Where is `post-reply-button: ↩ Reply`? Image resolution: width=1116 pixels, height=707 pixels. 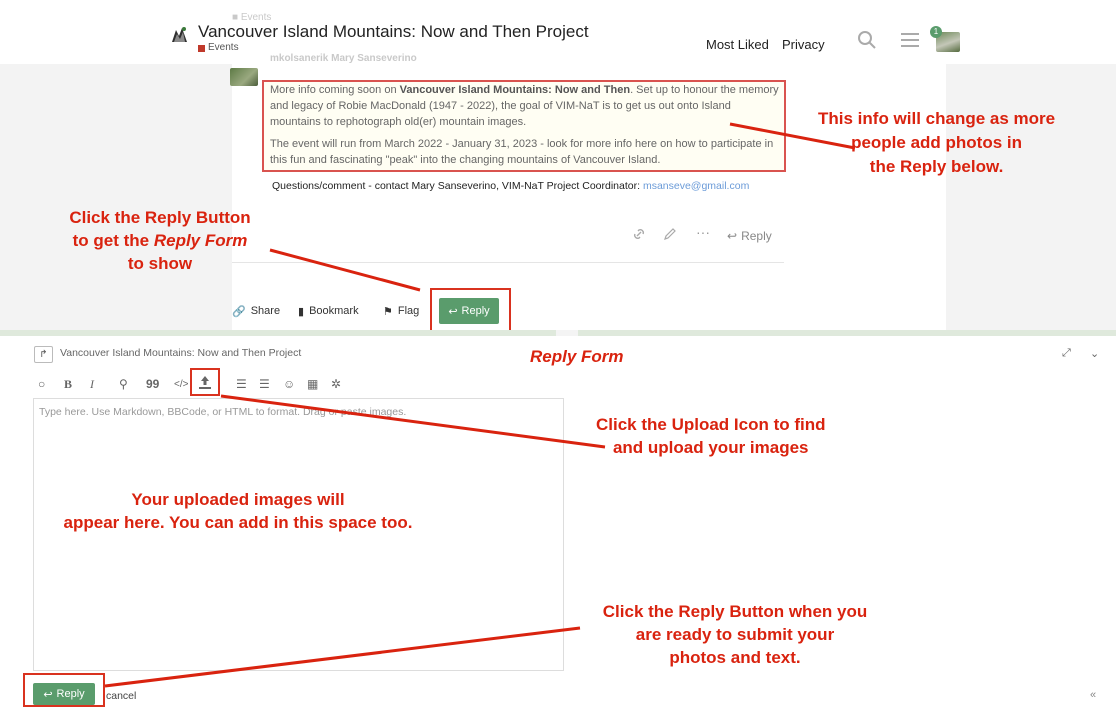 post-reply-button: ↩ Reply is located at coordinates (749, 236).